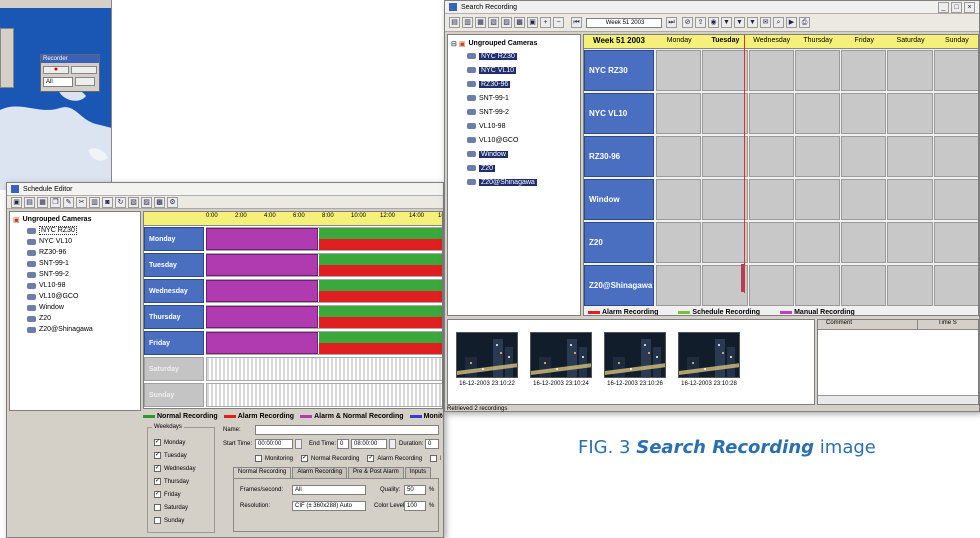 This screenshot has width=980, height=538. I want to click on alarm-icon: ◉, so click(713, 22).